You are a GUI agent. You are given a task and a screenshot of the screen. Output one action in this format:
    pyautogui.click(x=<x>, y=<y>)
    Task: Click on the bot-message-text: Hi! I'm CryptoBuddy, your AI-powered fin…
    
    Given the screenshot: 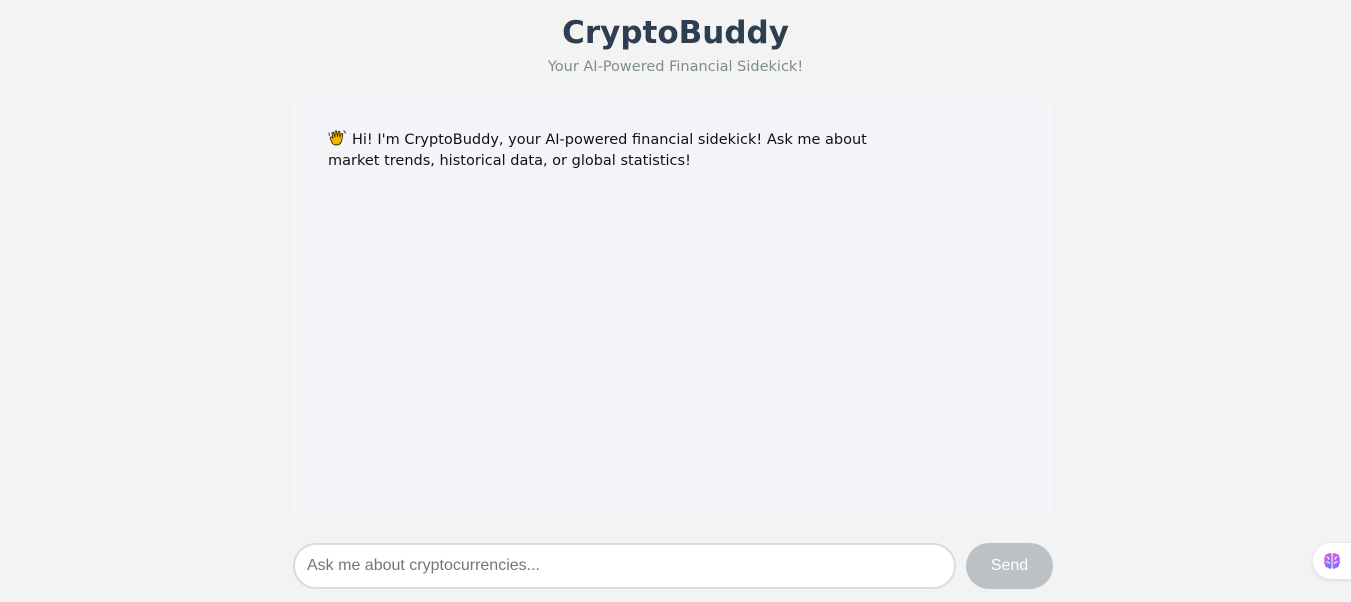 What is the action you would take?
    pyautogui.click(x=597, y=150)
    